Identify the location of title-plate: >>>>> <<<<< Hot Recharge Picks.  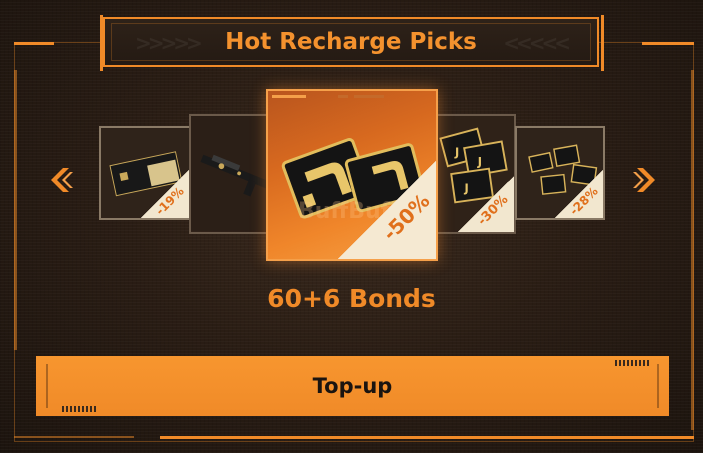
(351, 42).